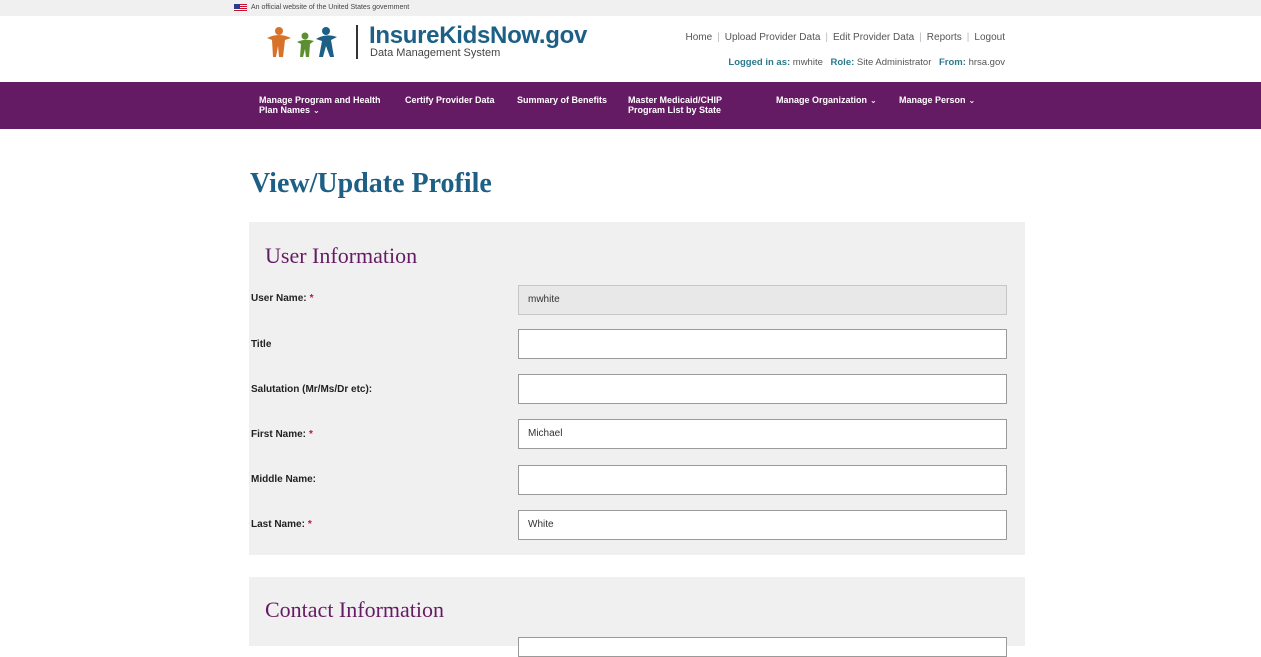  Describe the element at coordinates (807, 62) in the screenshot. I see `logged-in-user: mwhite` at that location.